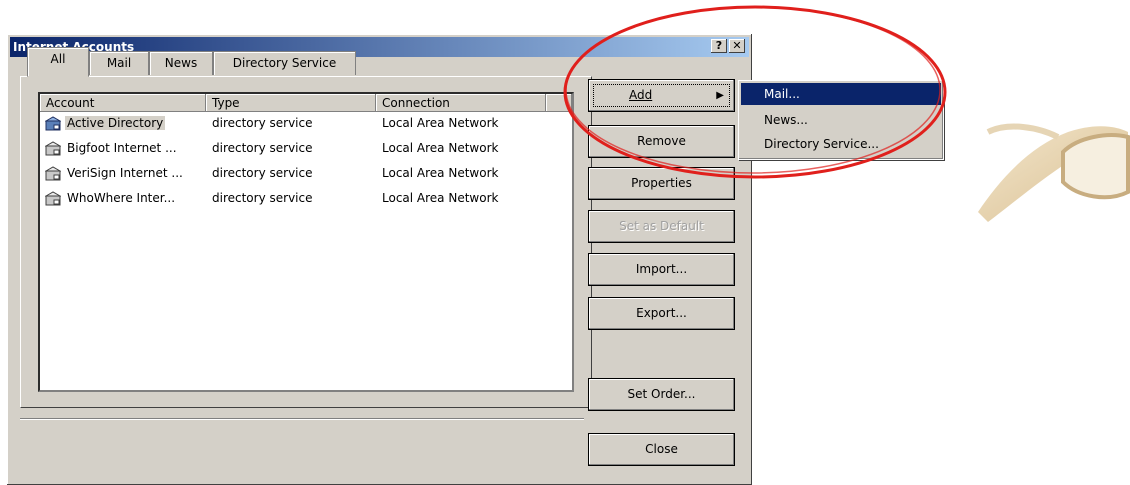  I want to click on tab-all: All, so click(58, 62).